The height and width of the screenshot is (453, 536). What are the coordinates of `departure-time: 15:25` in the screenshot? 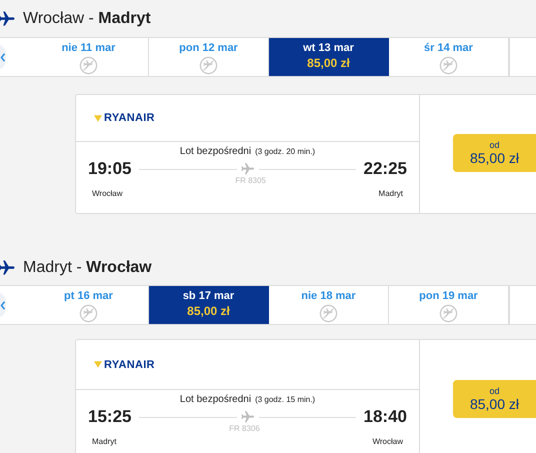 It's located at (110, 417).